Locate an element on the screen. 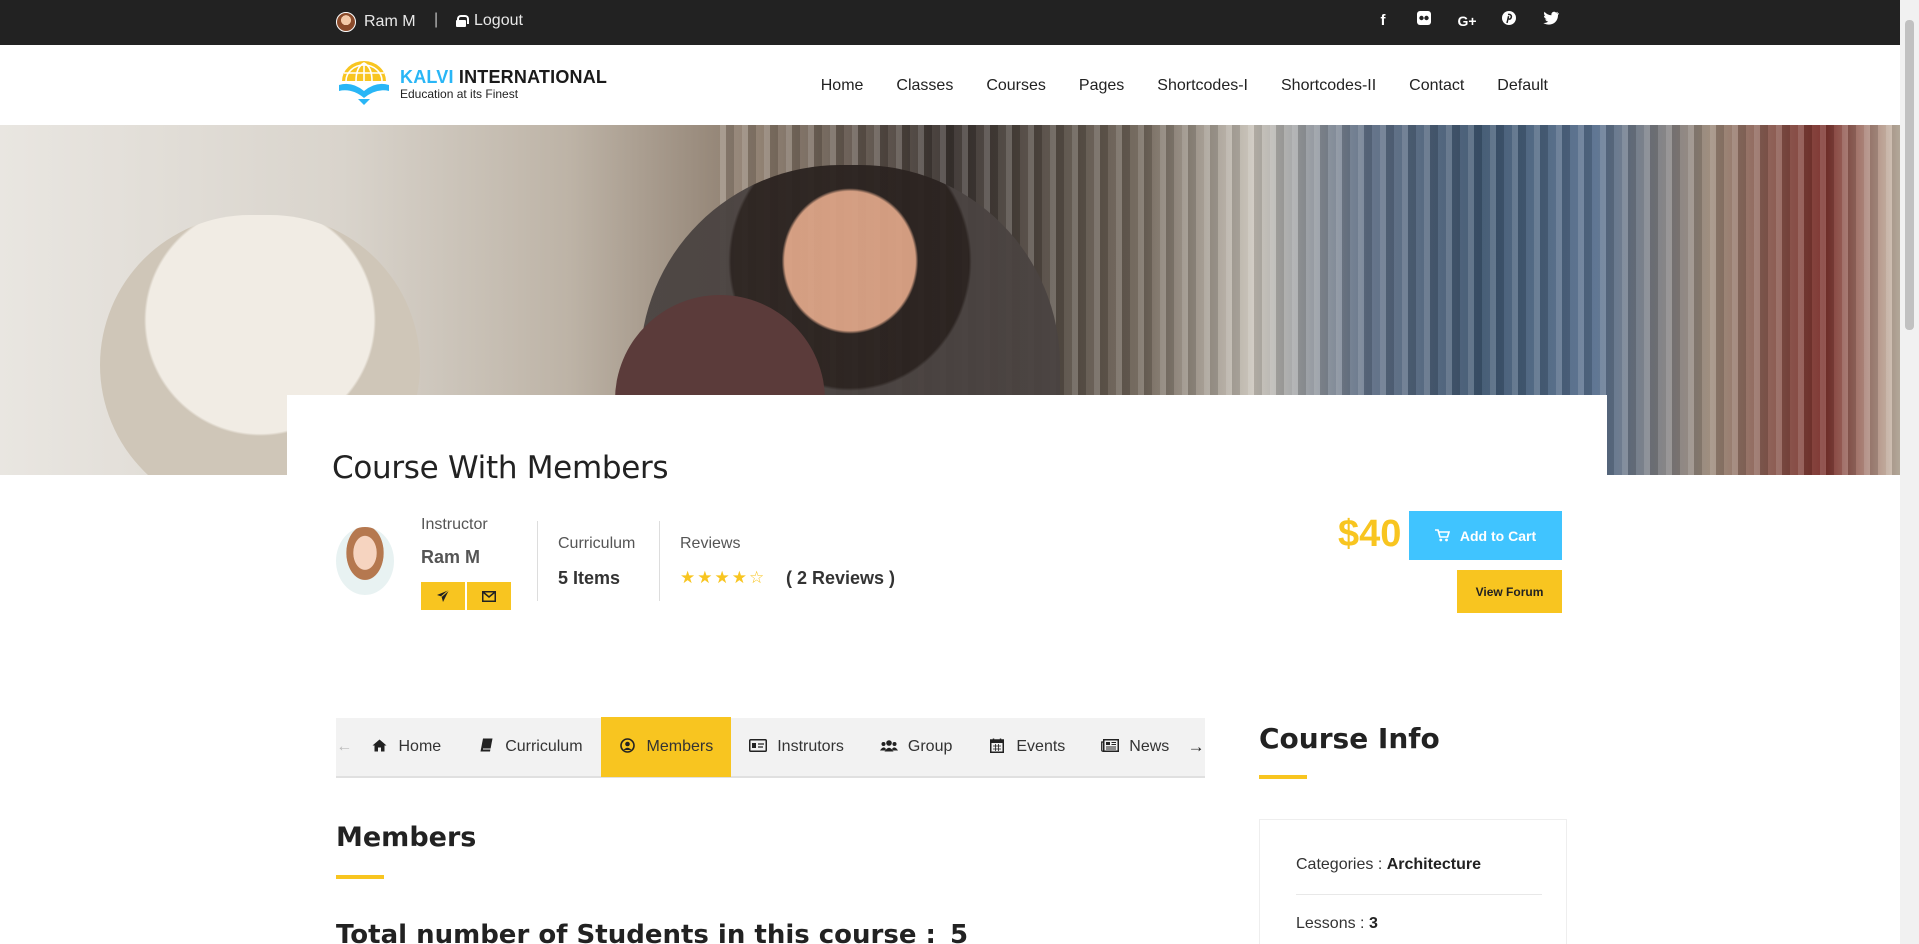 The width and height of the screenshot is (1919, 944). lock-icon is located at coordinates (462, 21).